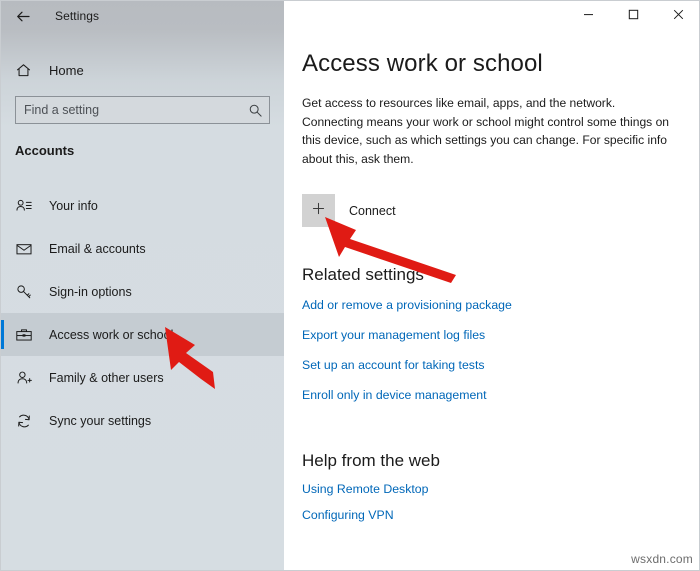 The image size is (700, 571). I want to click on related-settings-heading: Related settings, so click(363, 274).